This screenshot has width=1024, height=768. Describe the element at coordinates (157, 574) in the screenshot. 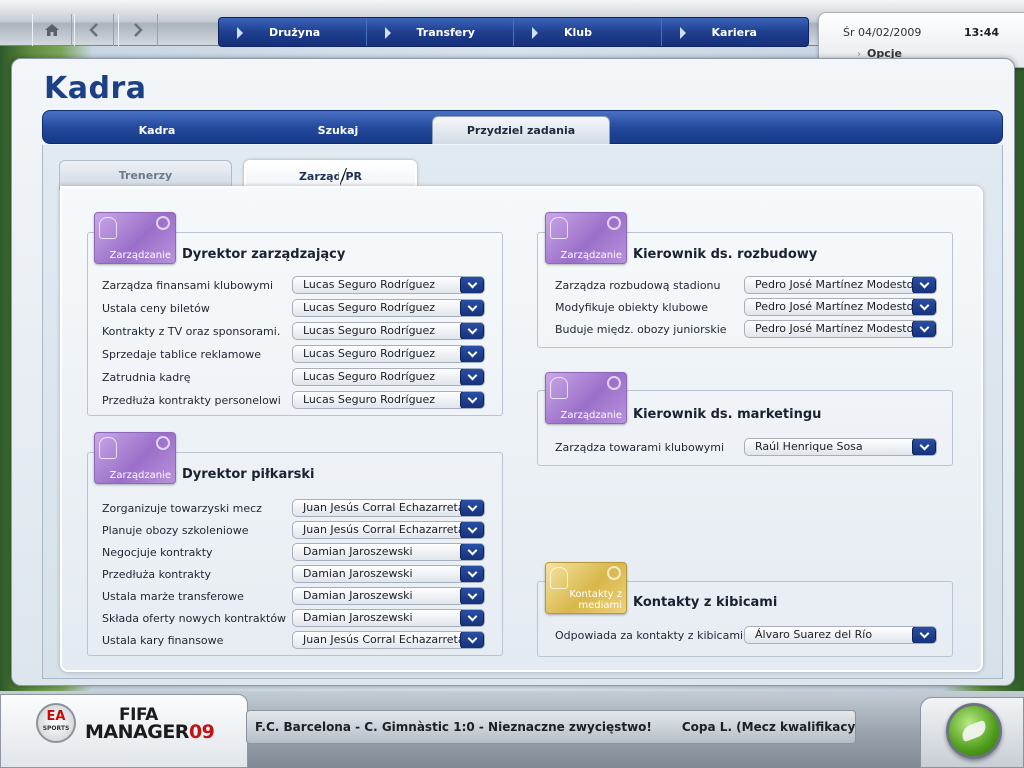

I see `task-label: Przedłuża kontrakty` at that location.